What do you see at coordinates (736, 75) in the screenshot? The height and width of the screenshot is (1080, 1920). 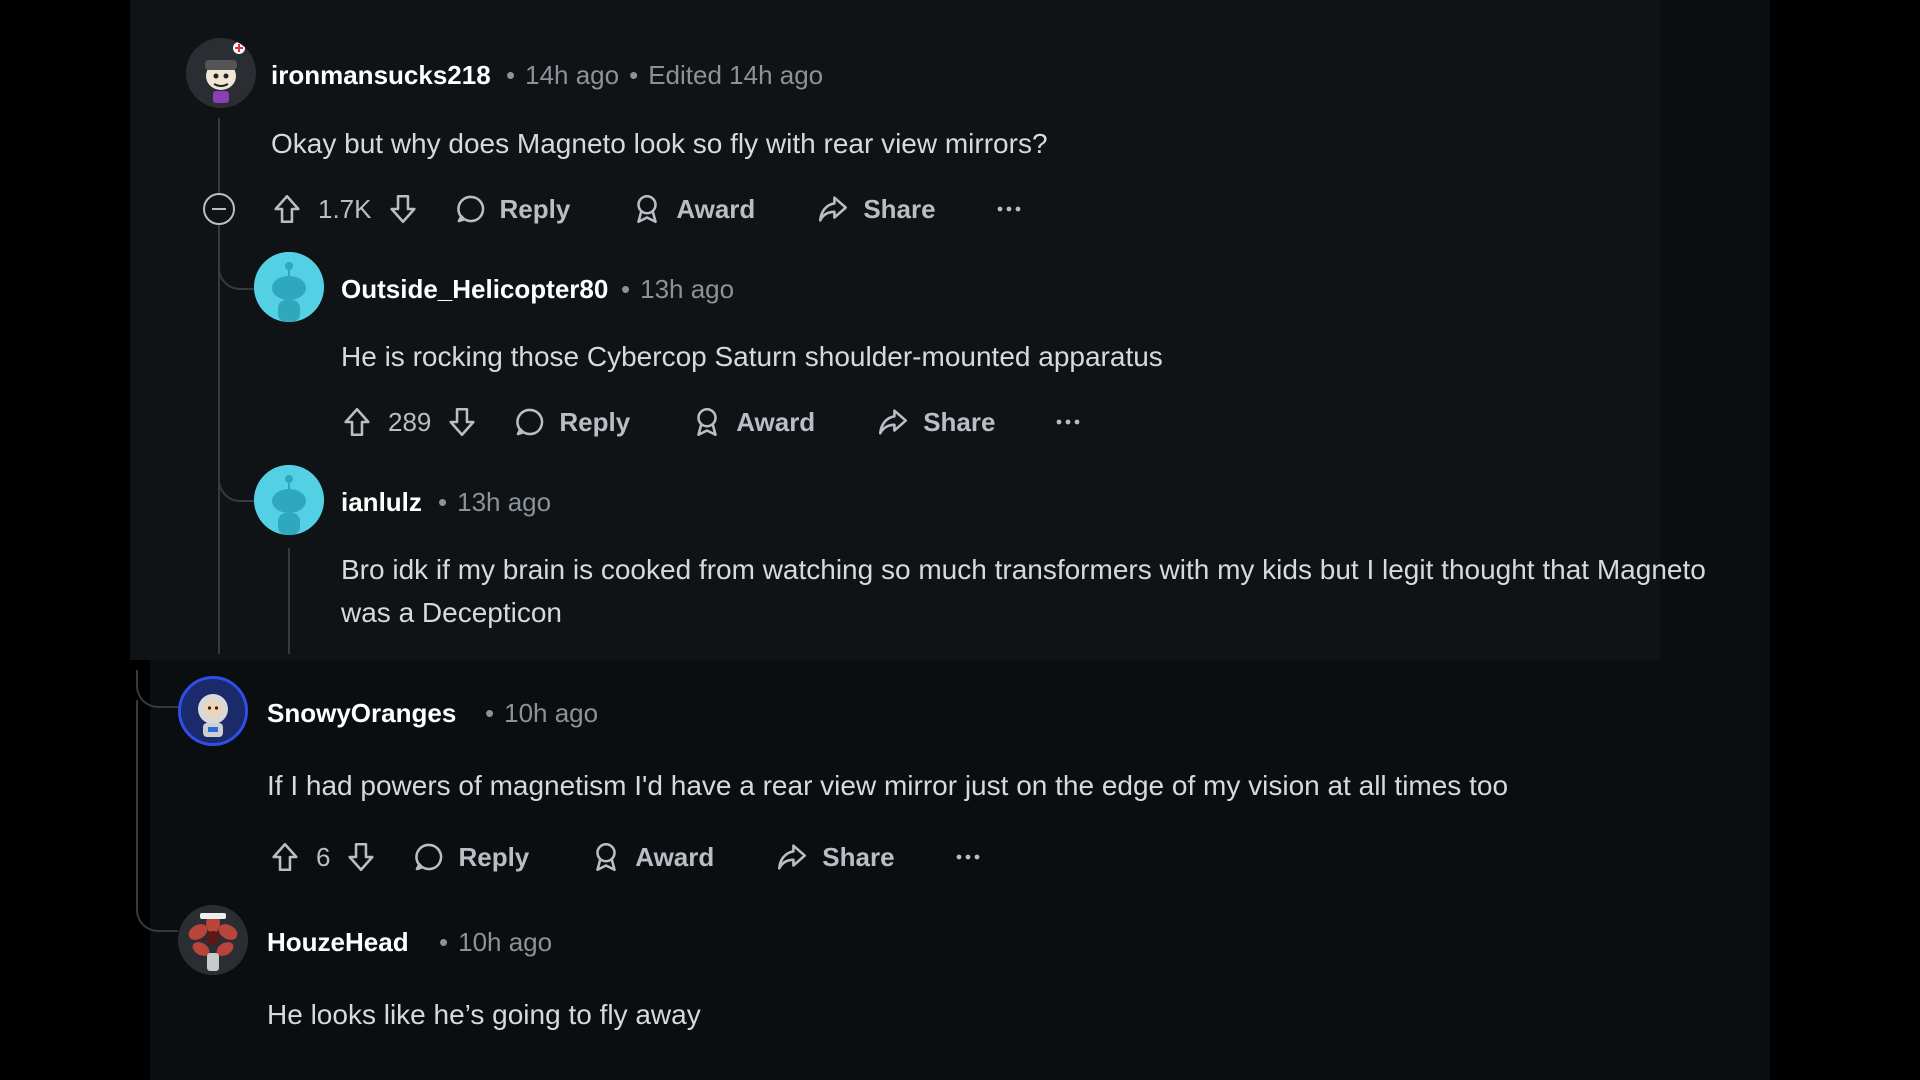 I see `comment-edited: Edited 14h ago` at bounding box center [736, 75].